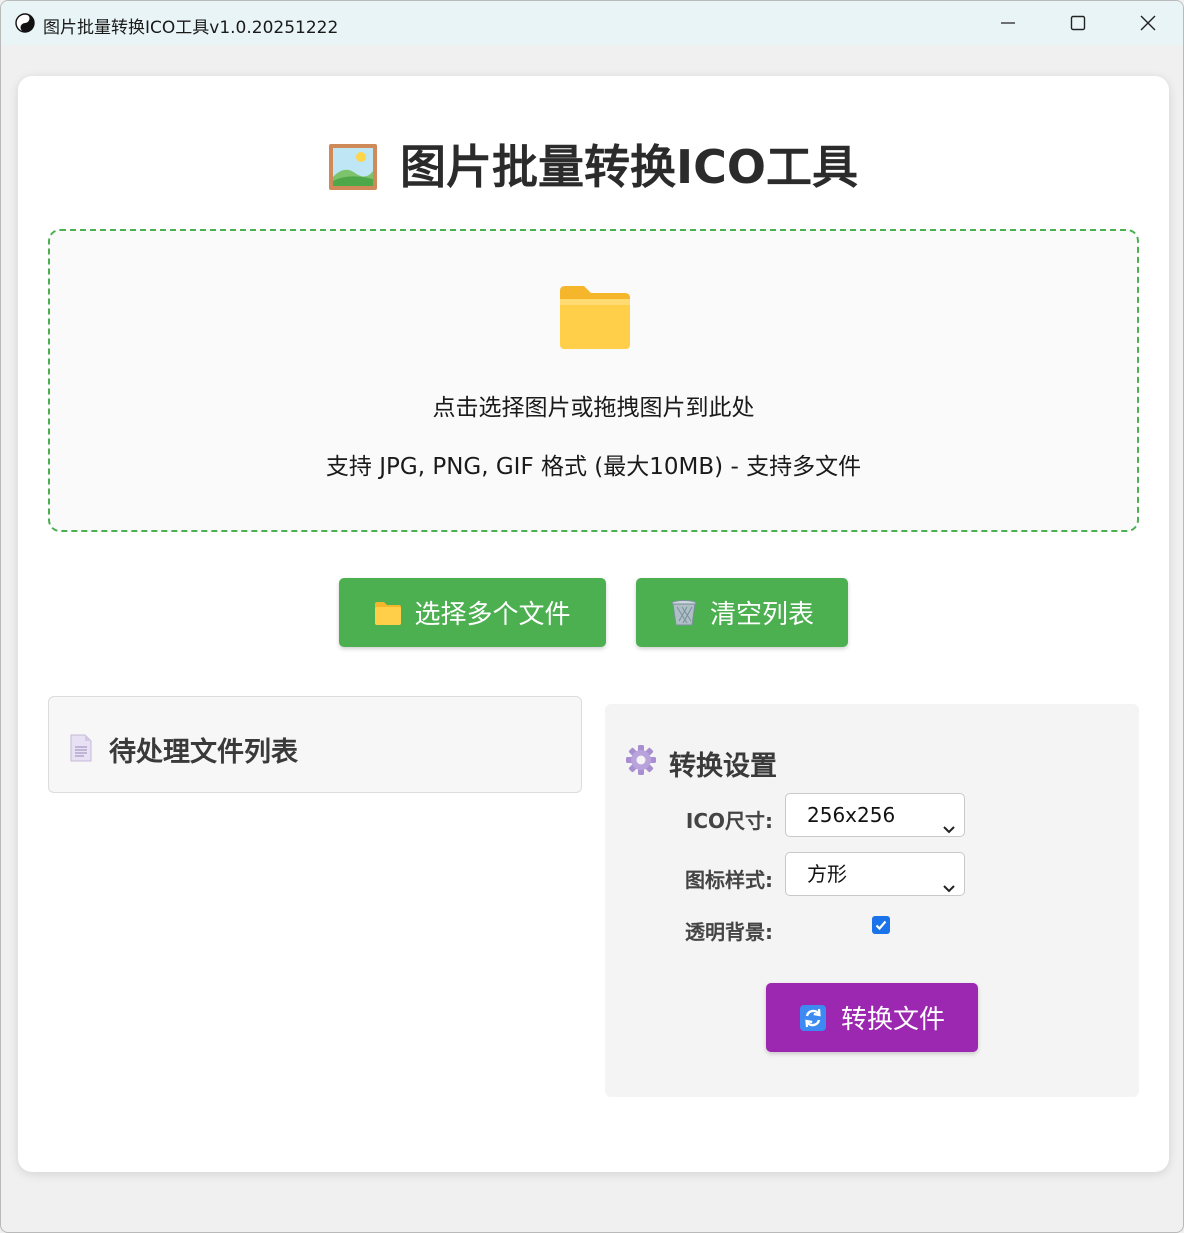 The width and height of the screenshot is (1184, 1233). I want to click on drop-zone-secondary-text: 支持 JPG, PNG, GIF 格式 (最大10MB) - 支持多文件, so click(593, 467).